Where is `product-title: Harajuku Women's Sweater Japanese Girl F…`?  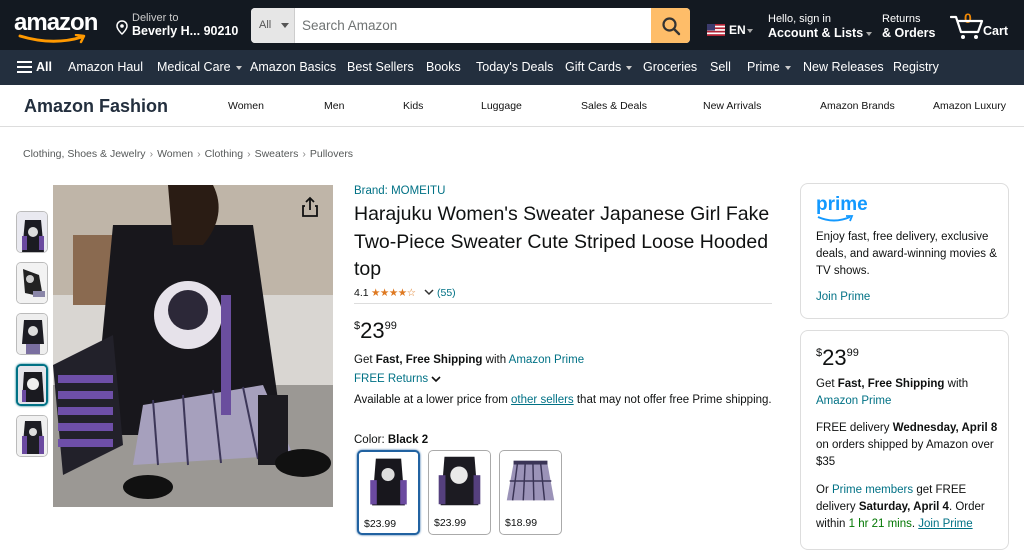
product-title: Harajuku Women's Sweater Japanese Girl F… is located at coordinates (562, 241).